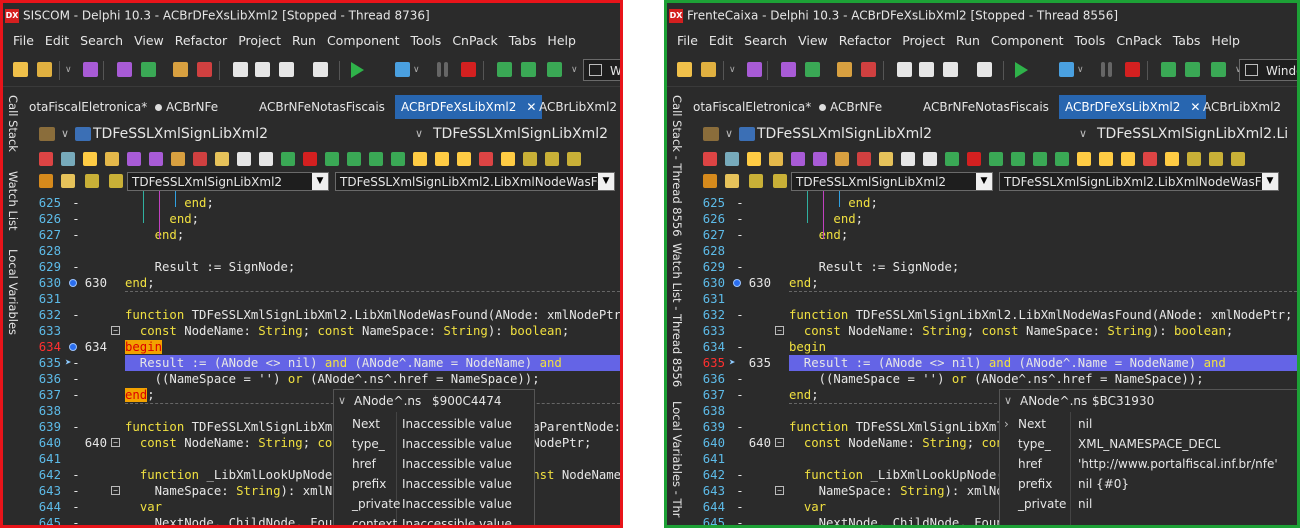 Image resolution: width=1300 pixels, height=528 pixels. I want to click on intf-icon, so click(92, 181).